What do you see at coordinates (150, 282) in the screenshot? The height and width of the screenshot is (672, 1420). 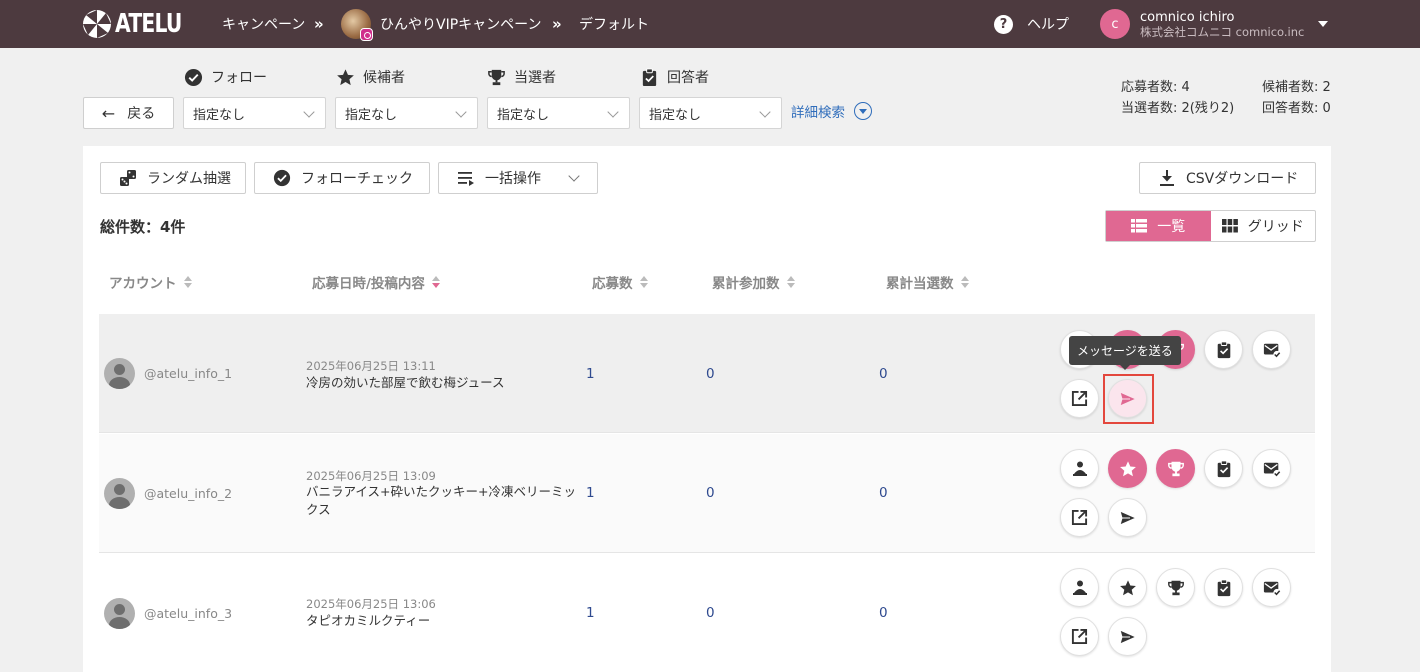 I see `column-header-account: アカウント` at bounding box center [150, 282].